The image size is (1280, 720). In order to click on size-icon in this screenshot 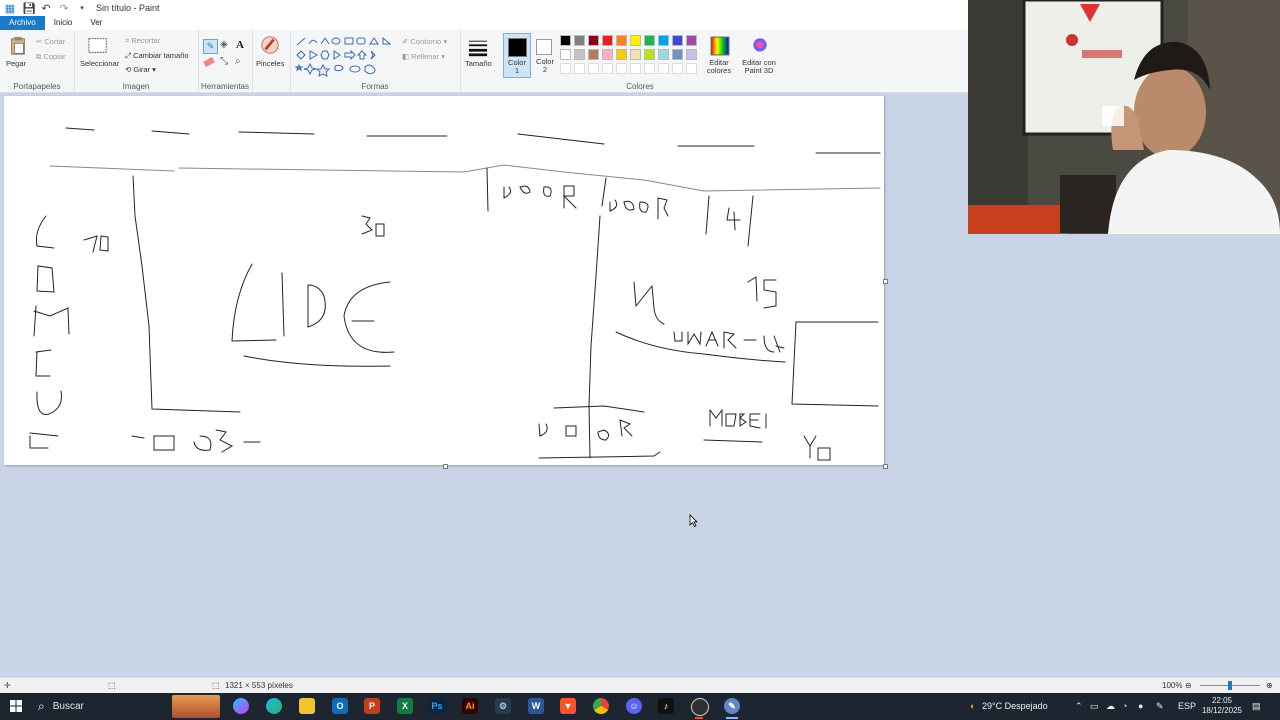, I will do `click(478, 48)`.